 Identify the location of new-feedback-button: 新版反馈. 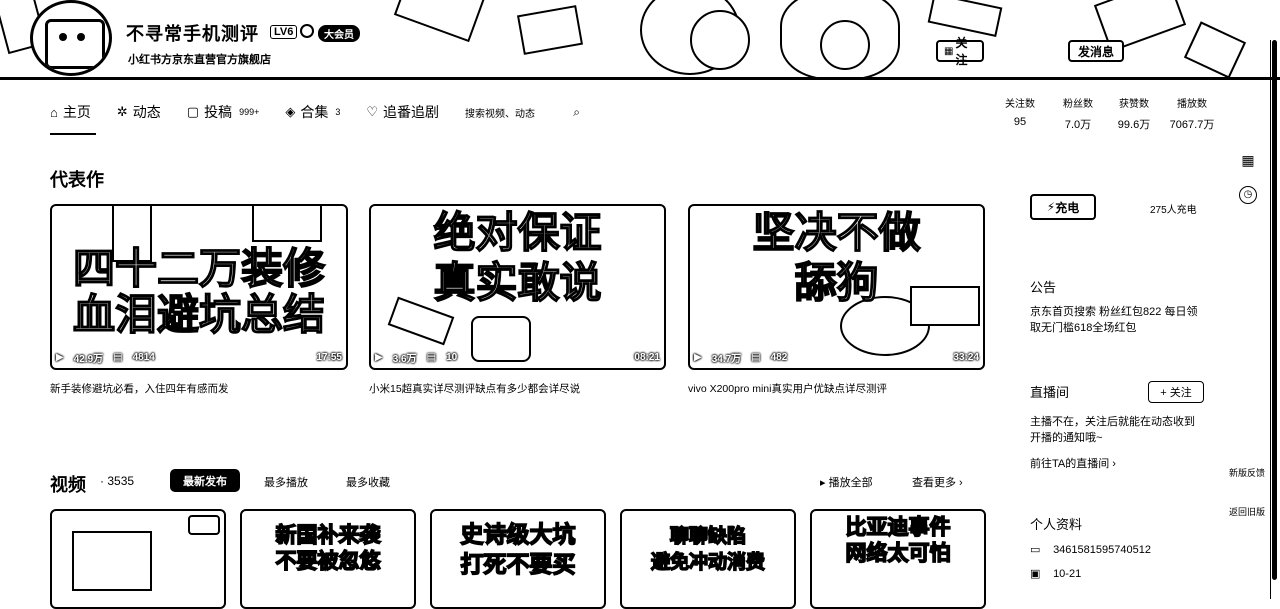
(1247, 473).